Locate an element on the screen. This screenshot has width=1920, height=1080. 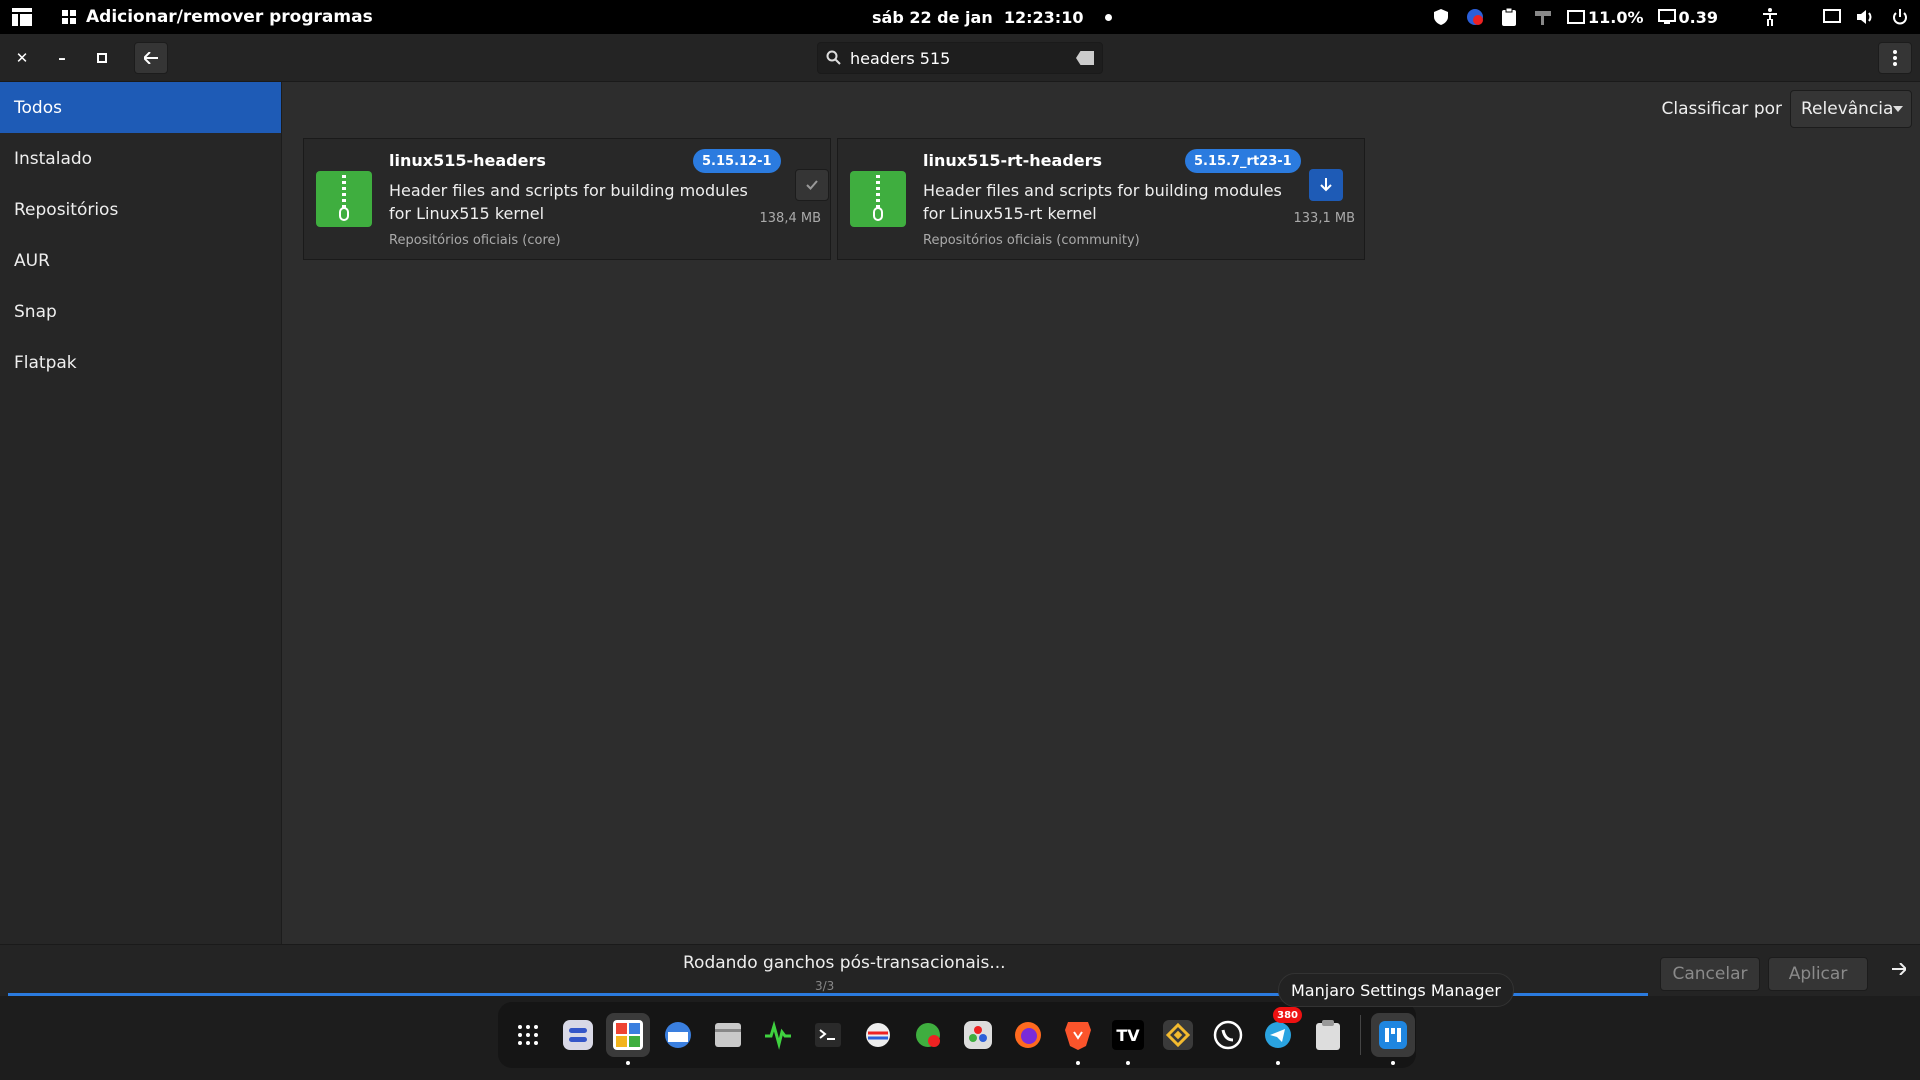
sidebar-item-snap: Snap is located at coordinates (140, 311).